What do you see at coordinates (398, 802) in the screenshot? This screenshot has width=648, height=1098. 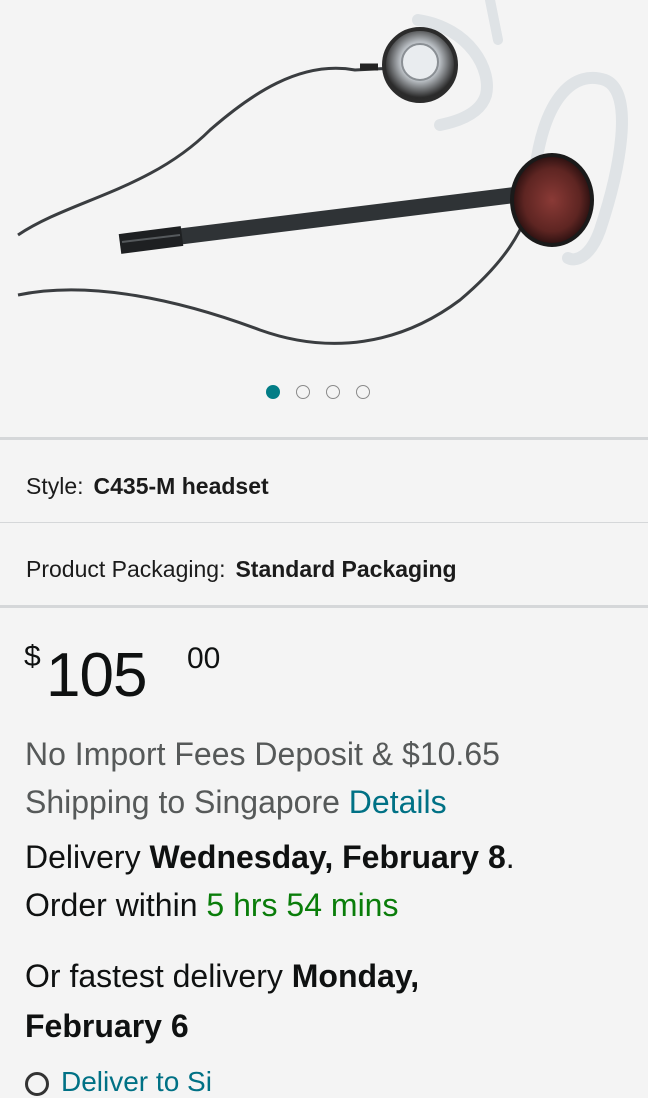 I see `shipping-details-link: Details` at bounding box center [398, 802].